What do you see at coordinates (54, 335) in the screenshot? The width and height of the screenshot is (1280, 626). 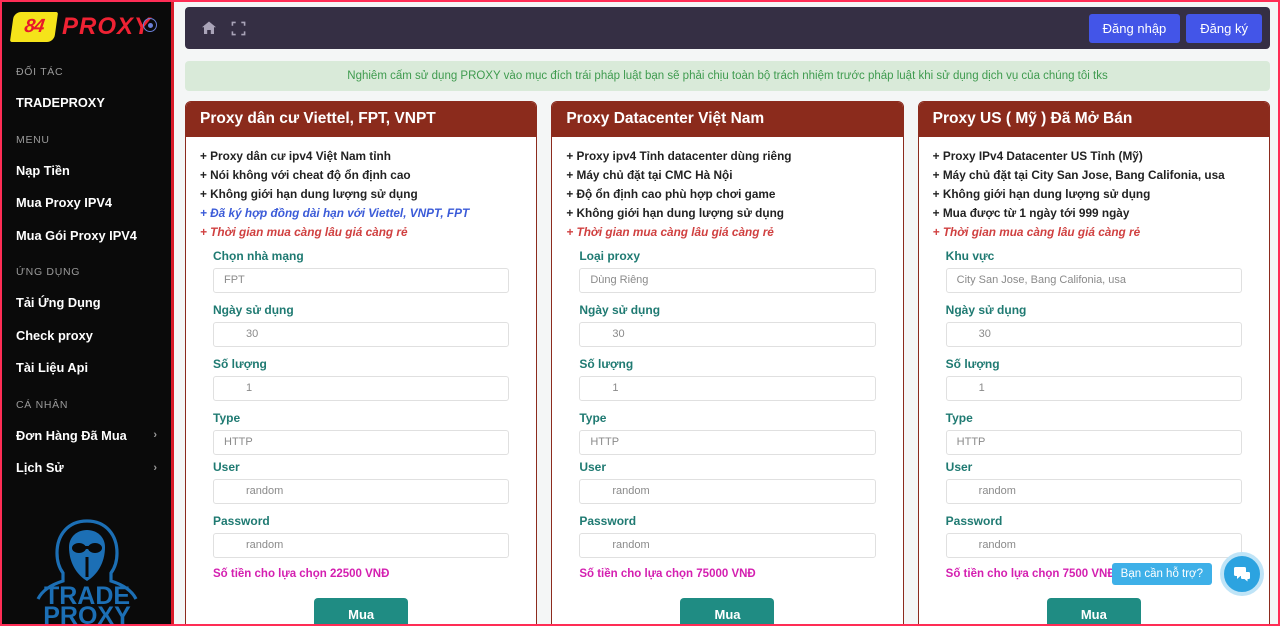 I see `sidebar-item-label: Check proxy` at bounding box center [54, 335].